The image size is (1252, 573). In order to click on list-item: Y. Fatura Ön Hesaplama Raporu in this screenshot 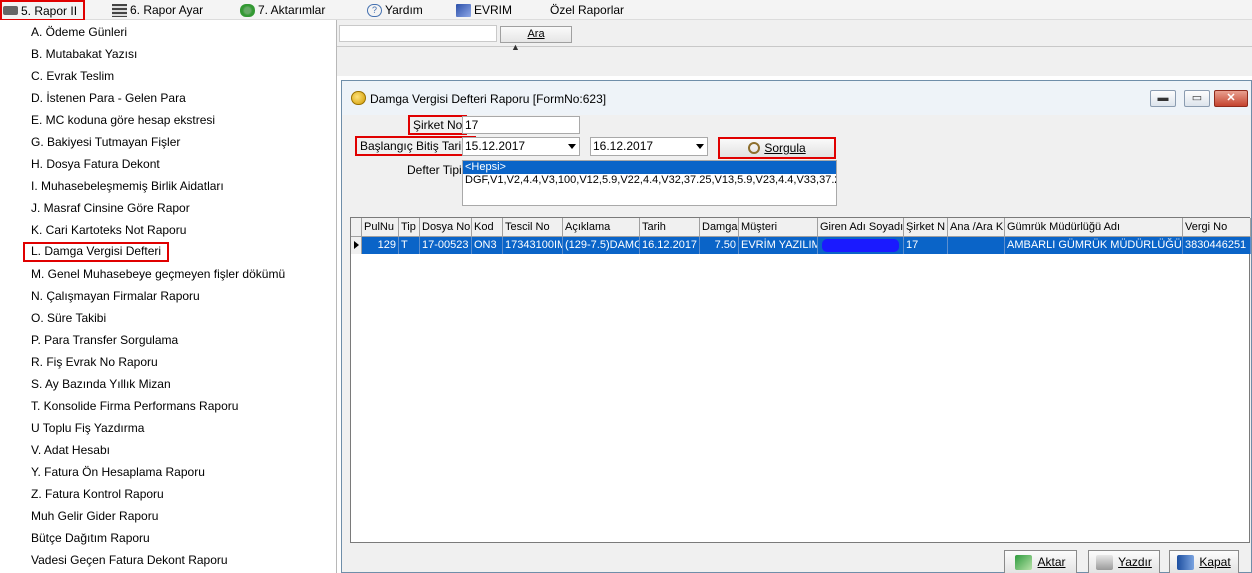, I will do `click(118, 472)`.